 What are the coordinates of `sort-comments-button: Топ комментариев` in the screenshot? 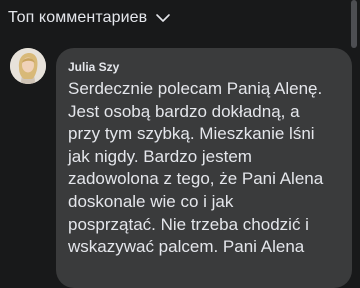 It's located at (89, 18).